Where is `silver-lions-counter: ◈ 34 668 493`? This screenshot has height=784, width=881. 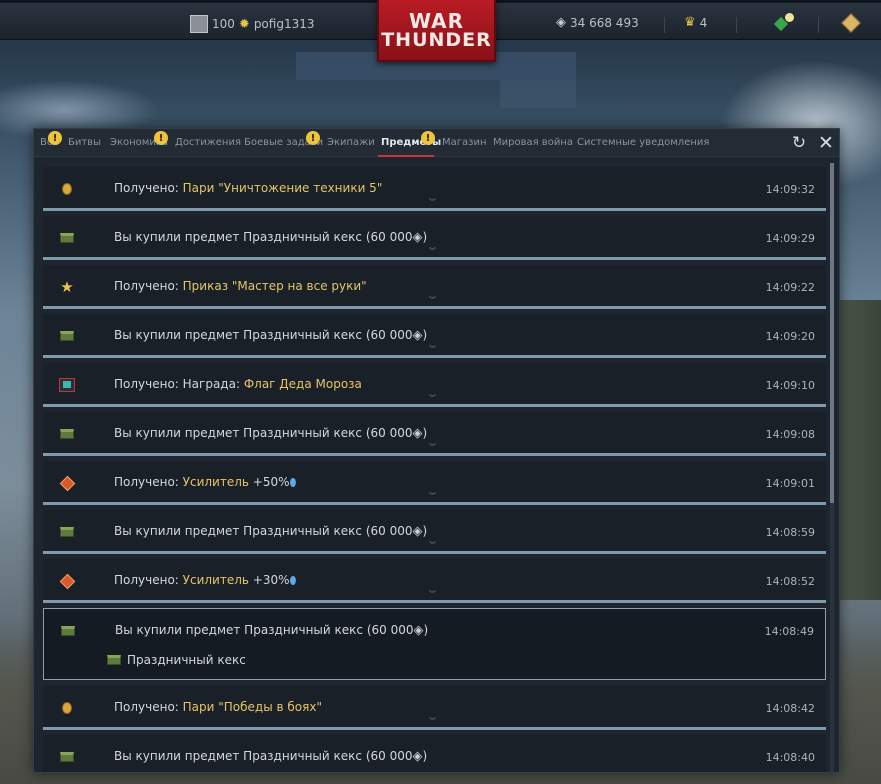
silver-lions-counter: ◈ 34 668 493 is located at coordinates (597, 22).